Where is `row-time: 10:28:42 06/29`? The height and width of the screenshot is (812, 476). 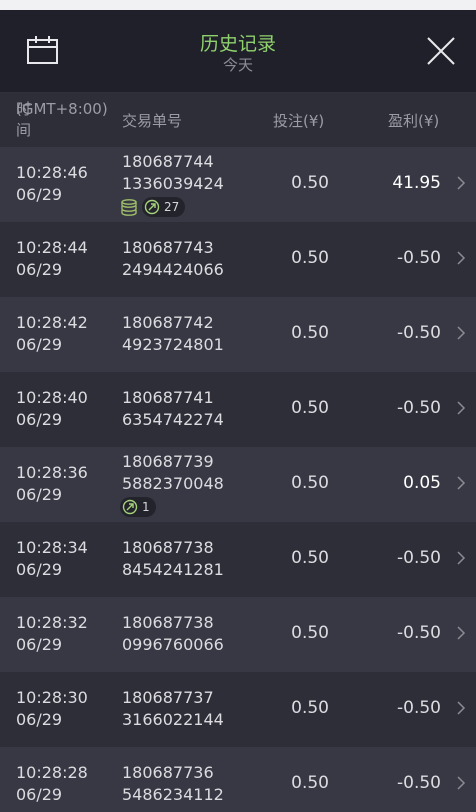 row-time: 10:28:42 06/29 is located at coordinates (52, 334).